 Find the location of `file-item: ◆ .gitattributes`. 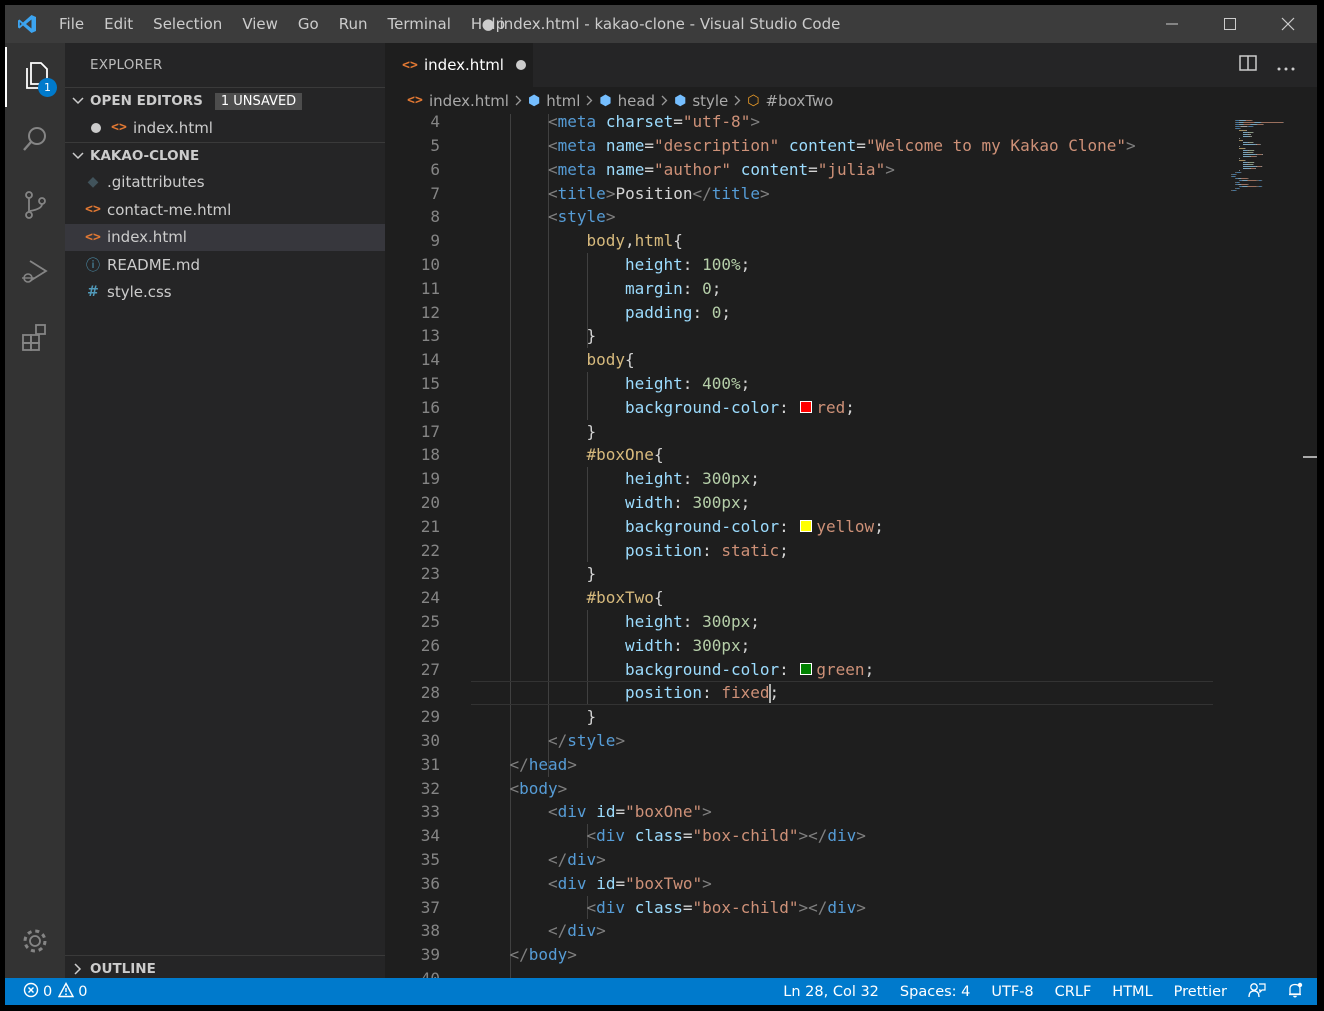

file-item: ◆ .gitattributes is located at coordinates (225, 183).